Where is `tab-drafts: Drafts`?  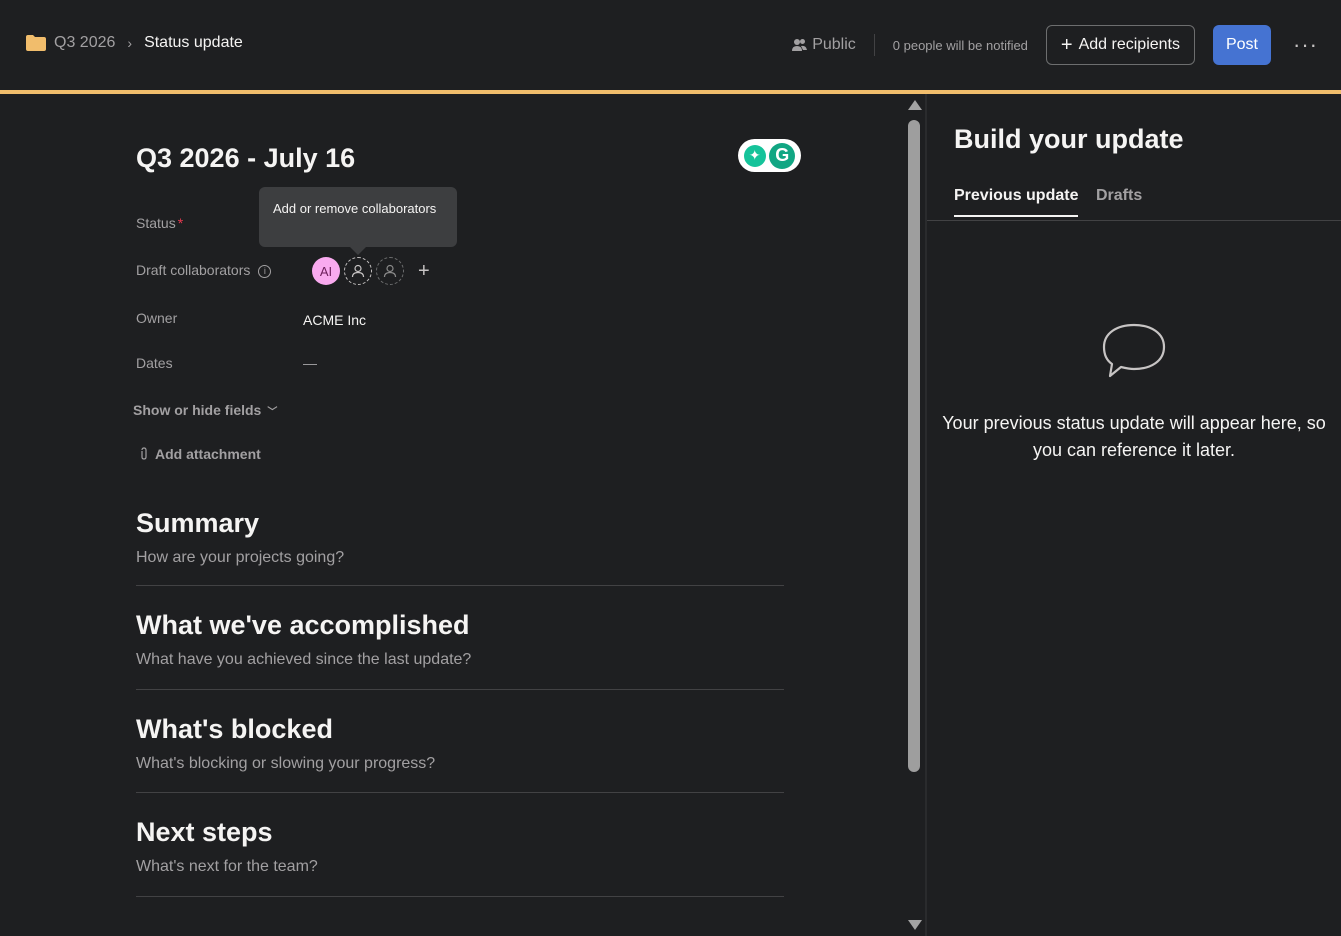 tab-drafts: Drafts is located at coordinates (1119, 196).